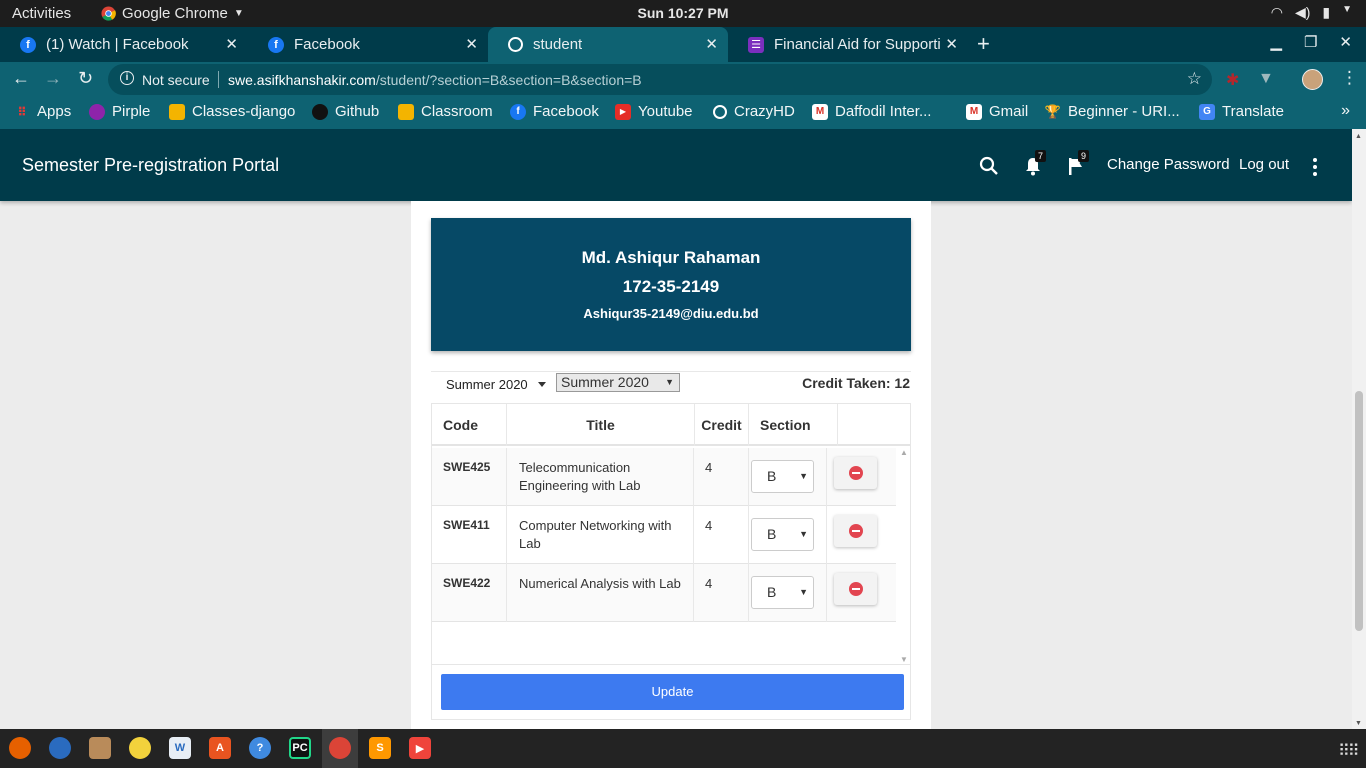 This screenshot has width=1366, height=768. I want to click on help-icon: ?, so click(260, 748).